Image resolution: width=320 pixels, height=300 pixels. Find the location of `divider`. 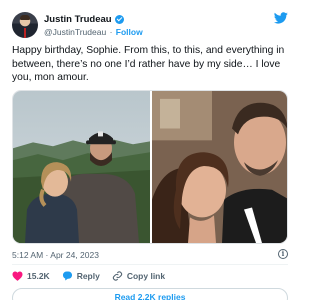

divider is located at coordinates (150, 264).